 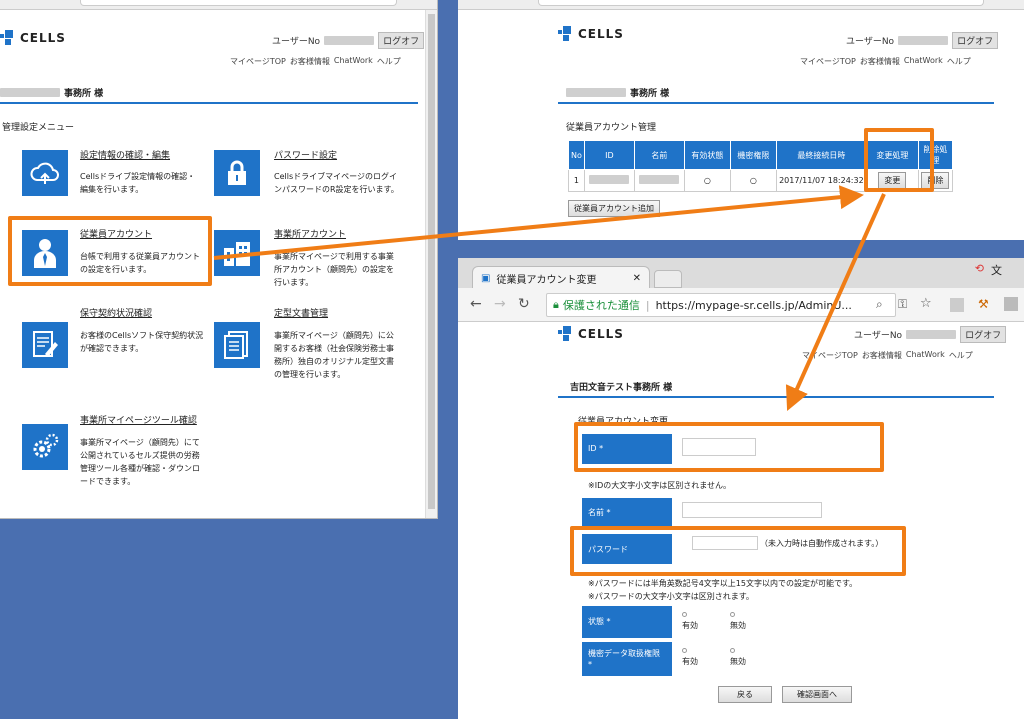 What do you see at coordinates (659, 180) in the screenshot?
I see `cell-name` at bounding box center [659, 180].